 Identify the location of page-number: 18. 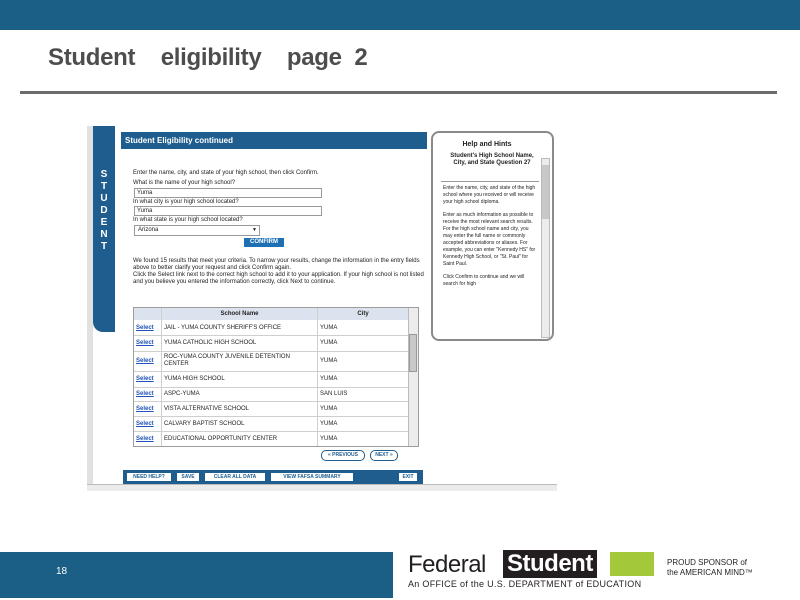
(62, 571).